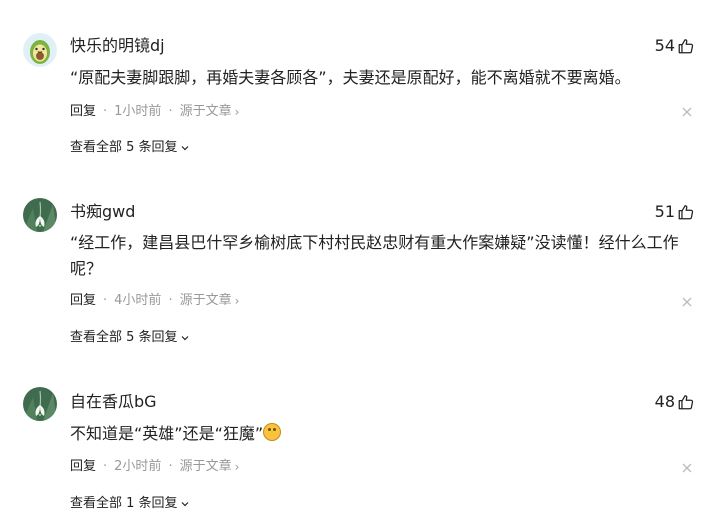 This screenshot has width=715, height=526. I want to click on like-button: 51, so click(675, 212).